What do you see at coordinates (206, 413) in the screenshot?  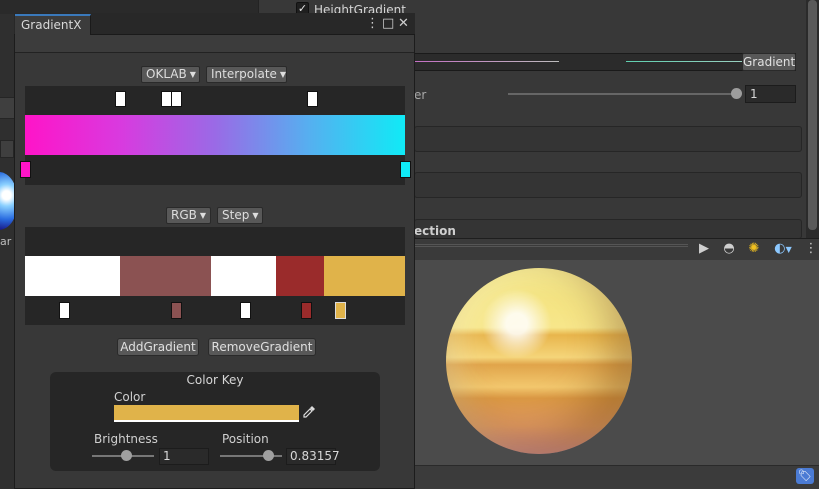 I see `color-swatch` at bounding box center [206, 413].